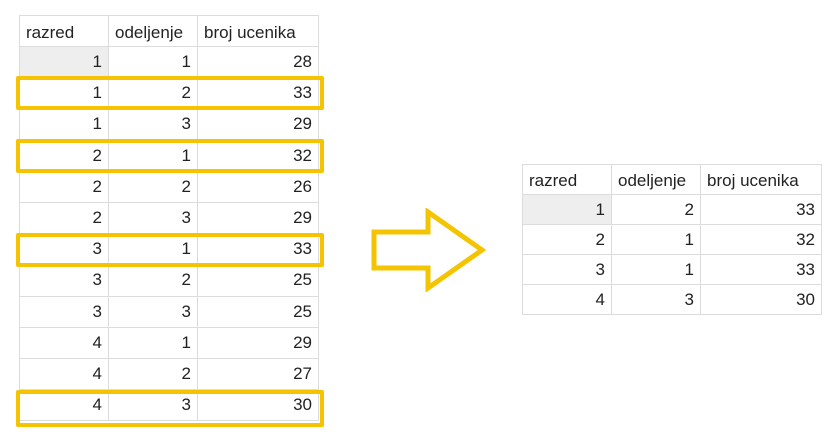  I want to click on table-row: 2 3 29, so click(169, 218).